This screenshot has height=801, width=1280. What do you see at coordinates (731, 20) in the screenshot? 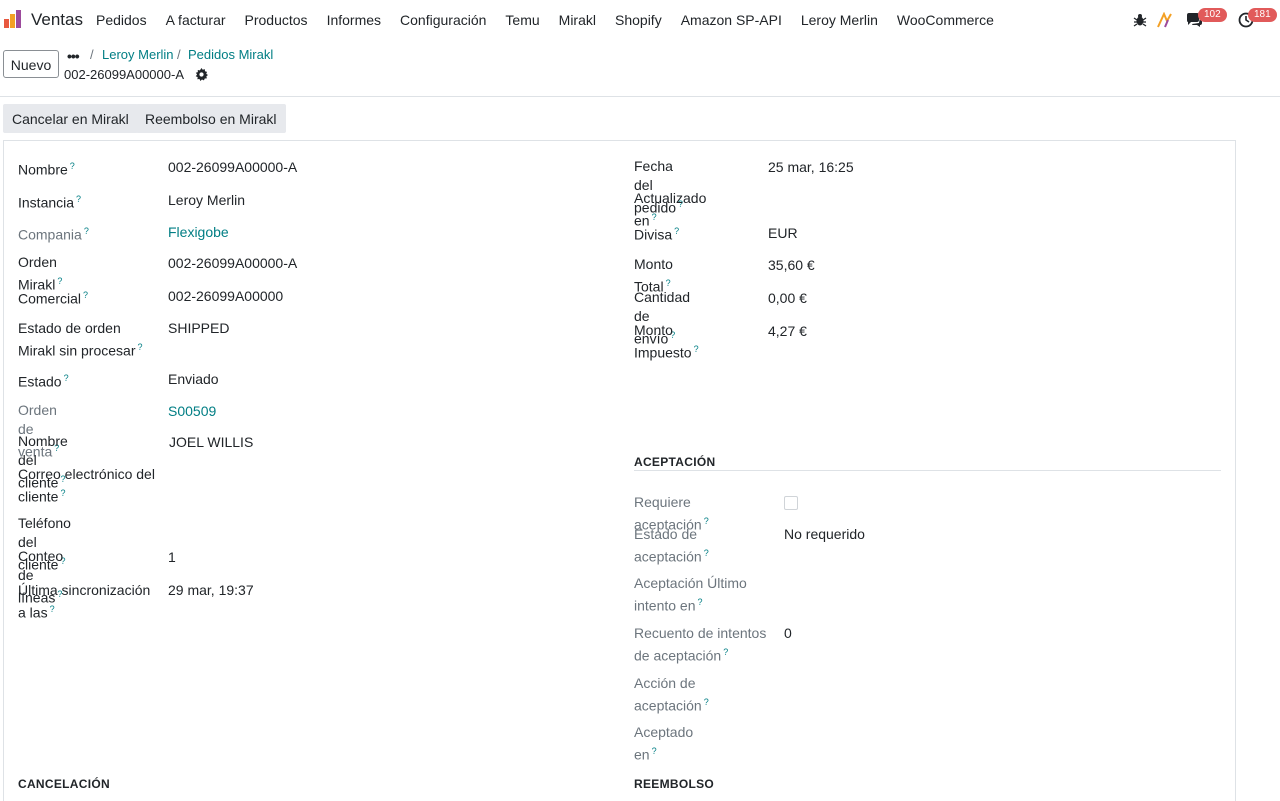
I see `menu-amazon-sp-api: Amazon SP-API` at bounding box center [731, 20].